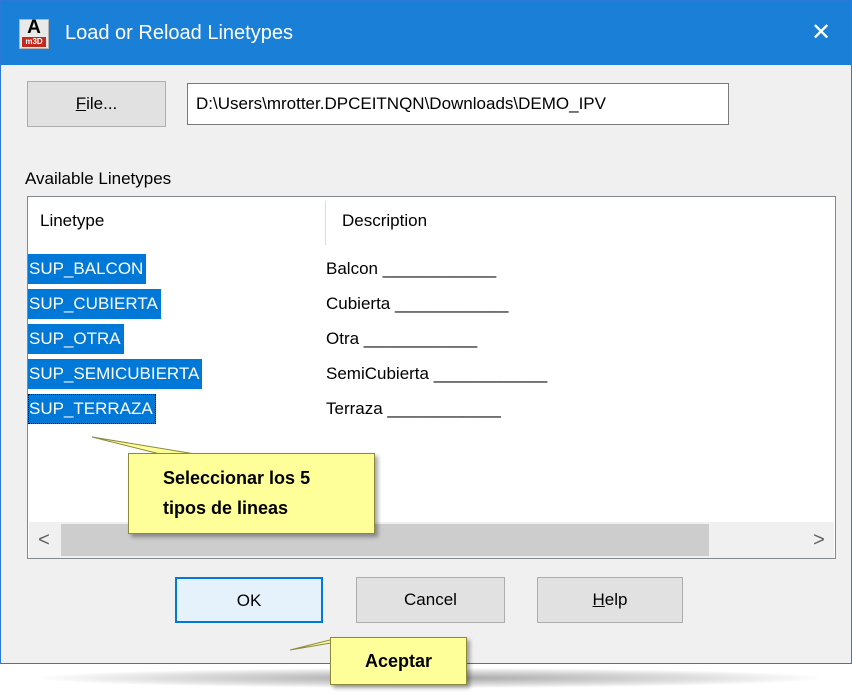  Describe the element at coordinates (251, 493) in the screenshot. I see `callout-select-linetypes: Seleccionar los 5 tipos de lineas` at that location.